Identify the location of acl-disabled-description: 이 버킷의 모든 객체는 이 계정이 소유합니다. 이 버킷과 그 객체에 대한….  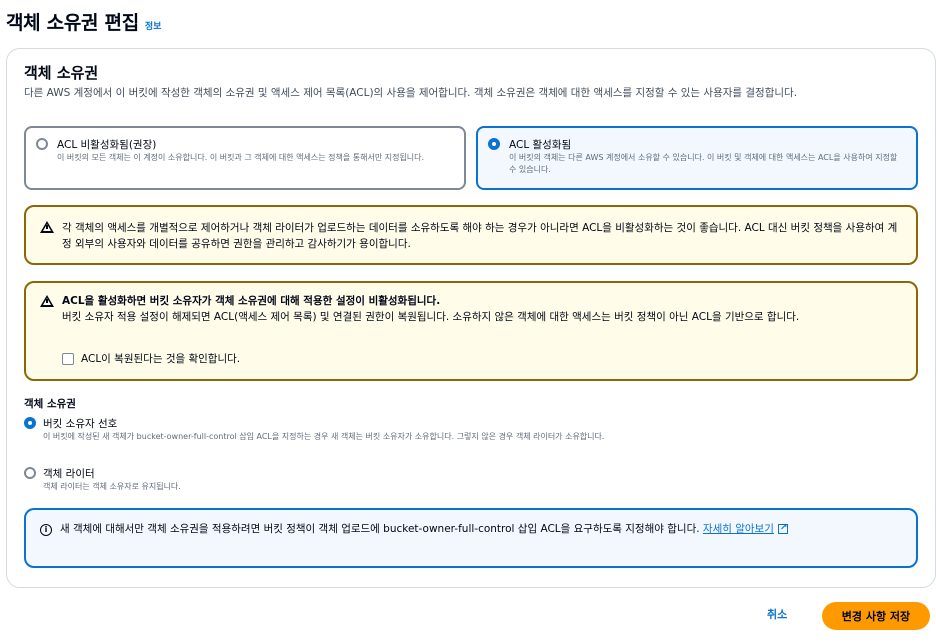
(241, 157).